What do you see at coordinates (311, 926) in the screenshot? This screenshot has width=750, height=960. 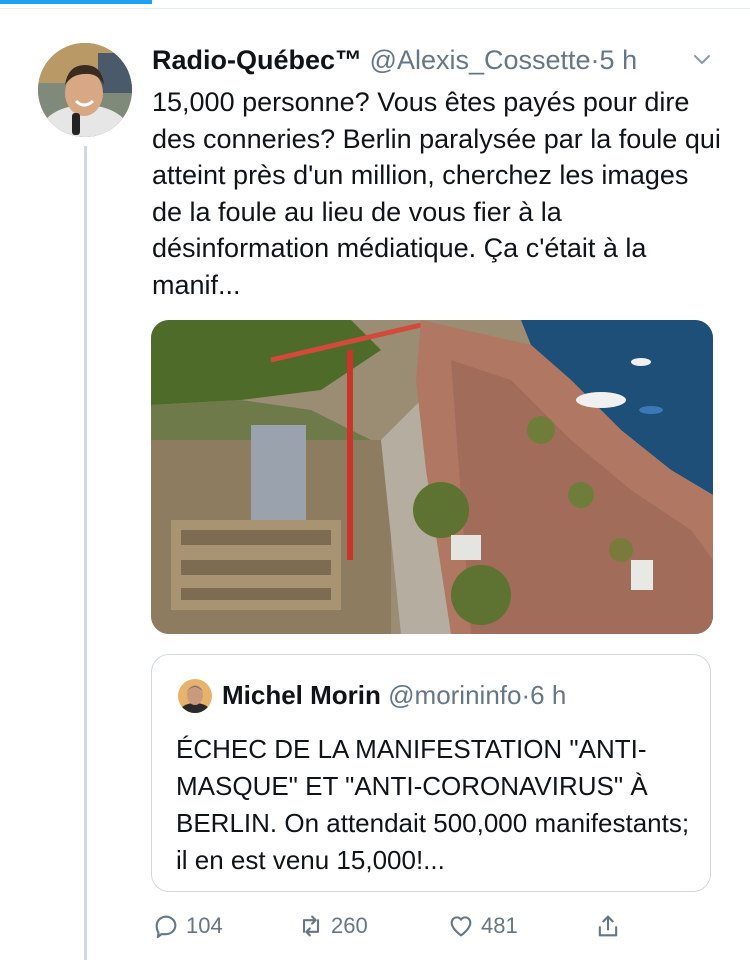 I see `retweet-icon` at bounding box center [311, 926].